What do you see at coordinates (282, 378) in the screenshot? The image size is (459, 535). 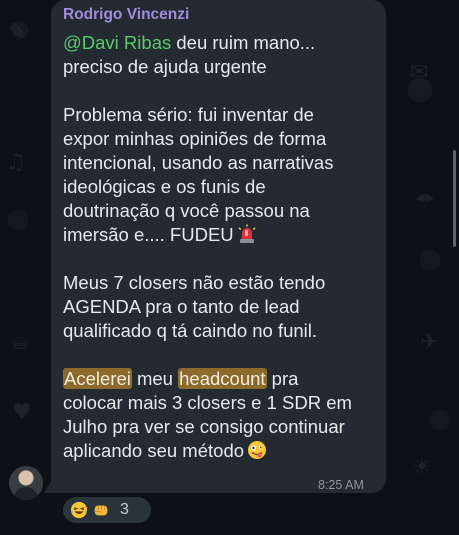 I see `message-text-fragment: pra` at bounding box center [282, 378].